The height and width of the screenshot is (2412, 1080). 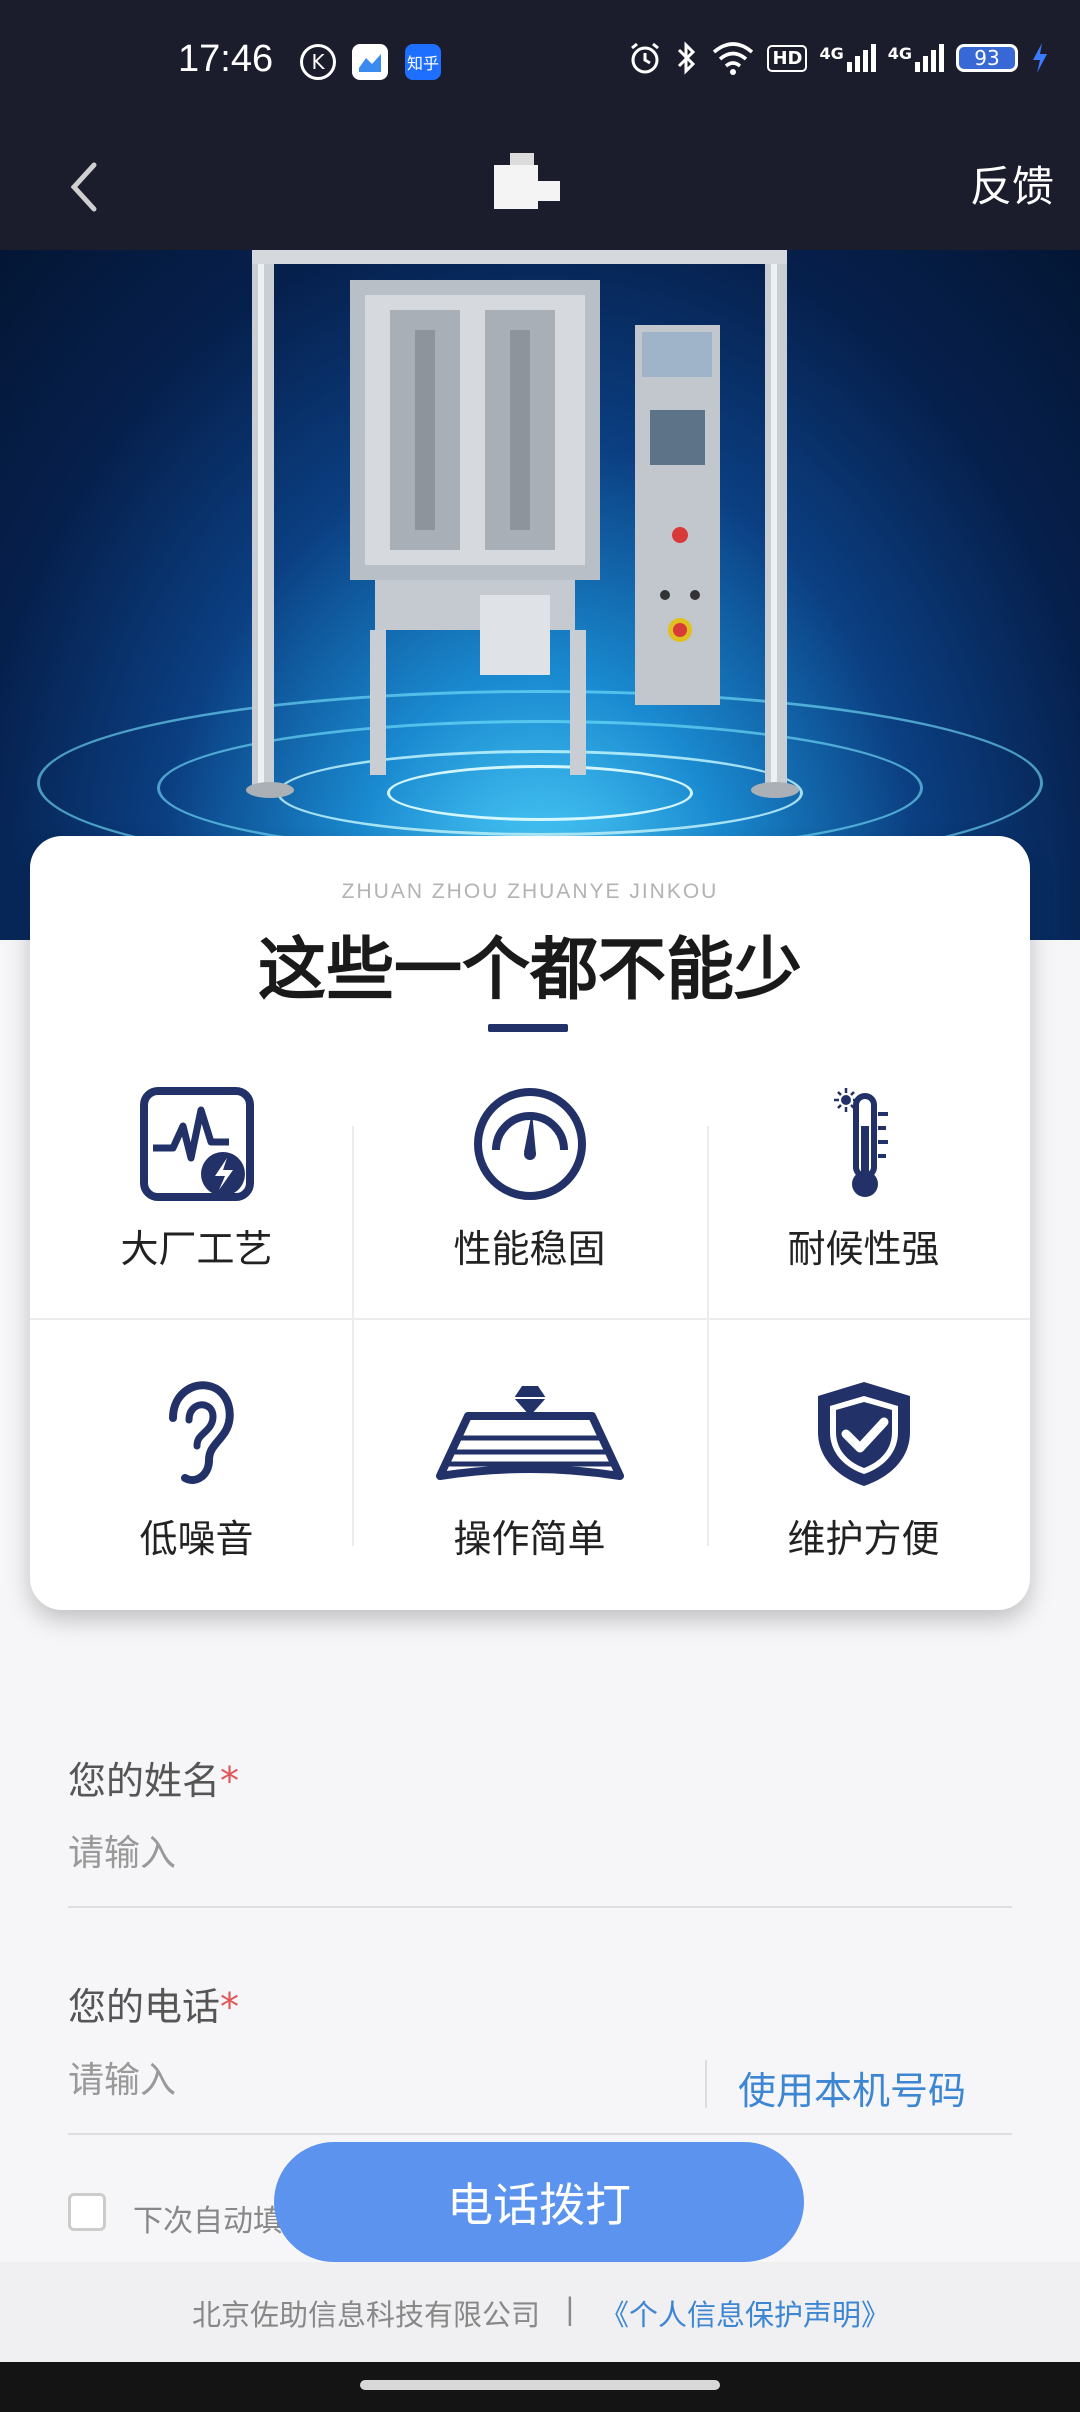 What do you see at coordinates (863, 1434) in the screenshot?
I see `shield-check-icon` at bounding box center [863, 1434].